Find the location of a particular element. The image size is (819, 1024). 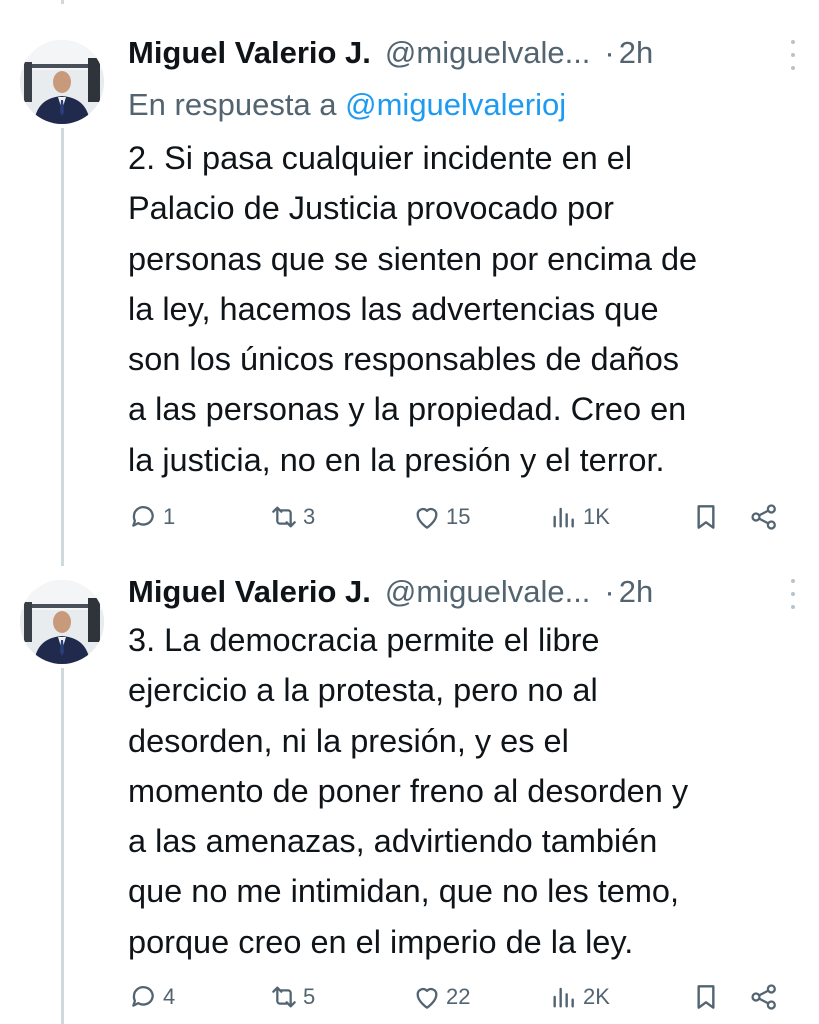

views-button: 1K is located at coordinates (579, 517).